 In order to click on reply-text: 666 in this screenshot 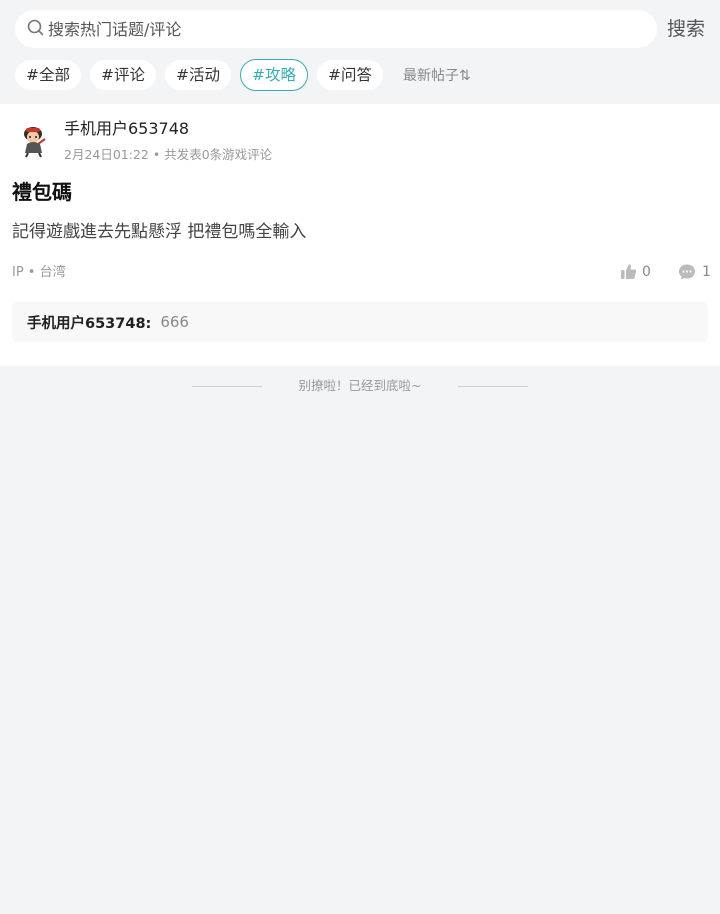, I will do `click(174, 322)`.